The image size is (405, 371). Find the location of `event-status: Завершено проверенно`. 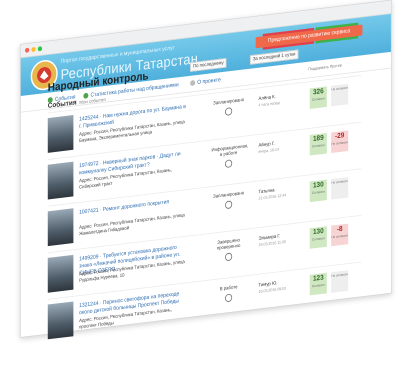

event-status: Завершено проверенно is located at coordinates (229, 249).